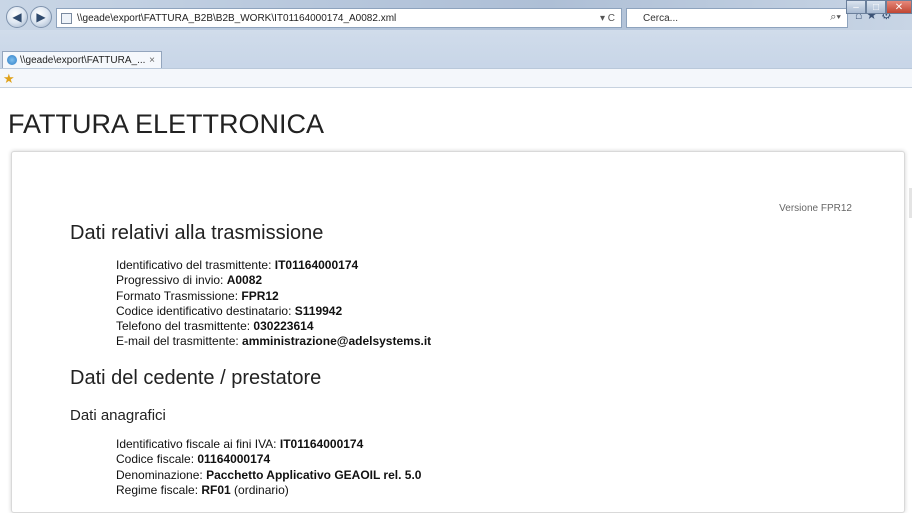  Describe the element at coordinates (66, 18) in the screenshot. I see `page-icon` at that location.